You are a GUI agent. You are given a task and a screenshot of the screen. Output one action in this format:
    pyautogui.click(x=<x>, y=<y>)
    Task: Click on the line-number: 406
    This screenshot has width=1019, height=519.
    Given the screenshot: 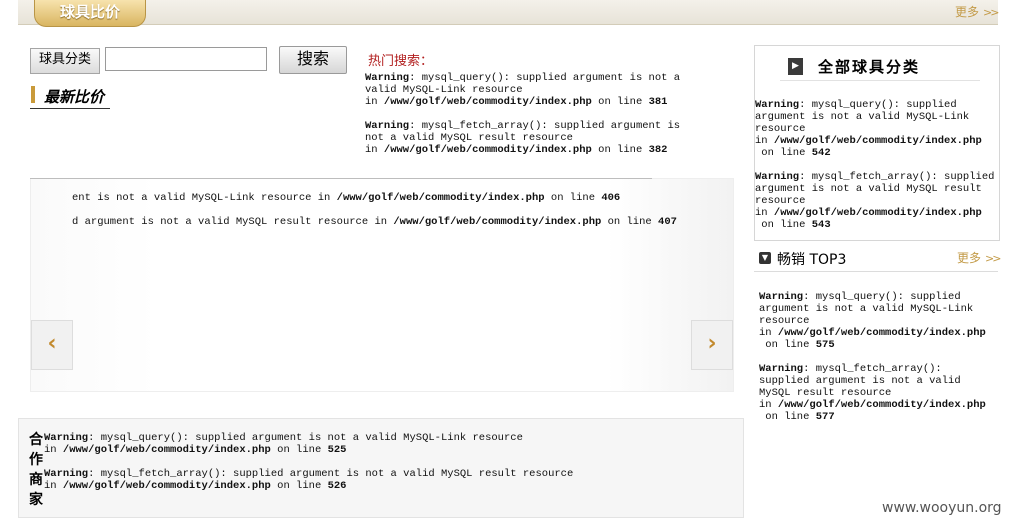 What is the action you would take?
    pyautogui.click(x=611, y=198)
    